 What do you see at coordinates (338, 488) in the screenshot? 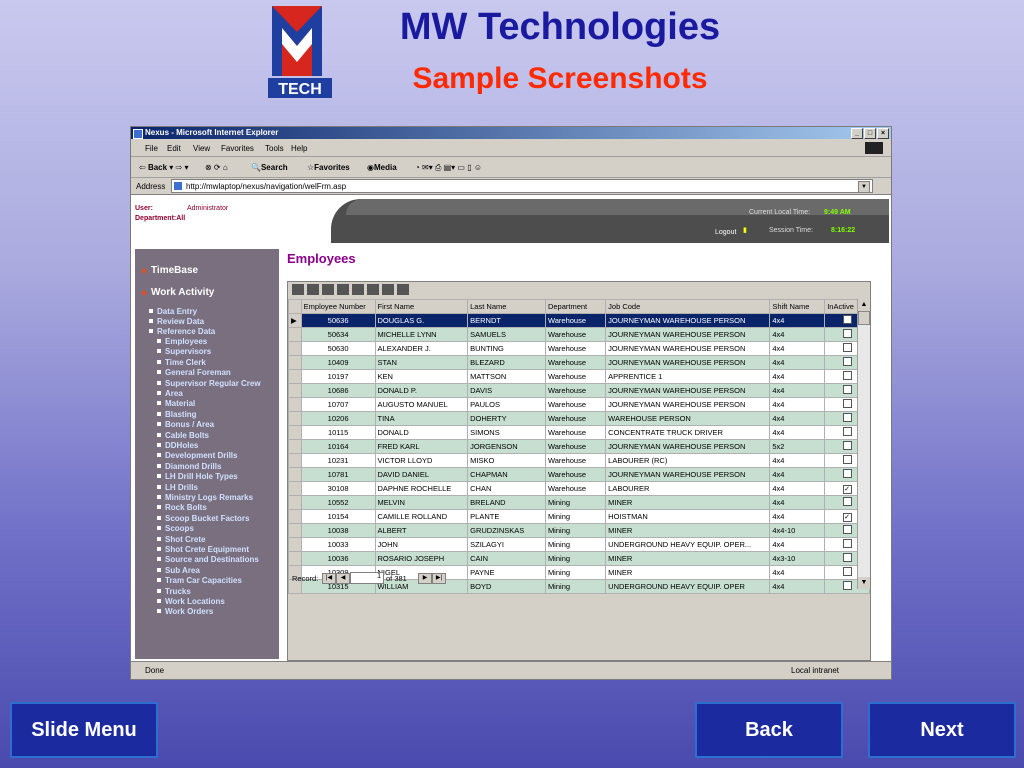
I see `table-cell: 30108` at bounding box center [338, 488].